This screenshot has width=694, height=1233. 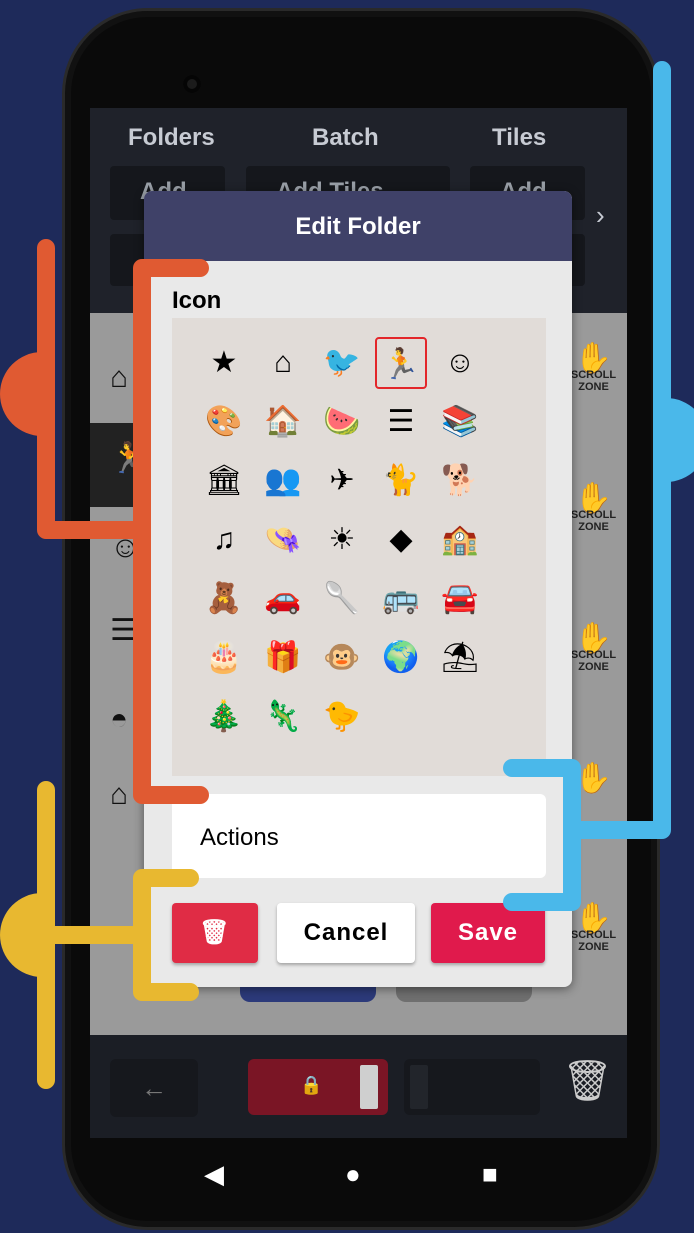 What do you see at coordinates (283, 658) in the screenshot?
I see `gift-icon: 🎁` at bounding box center [283, 658].